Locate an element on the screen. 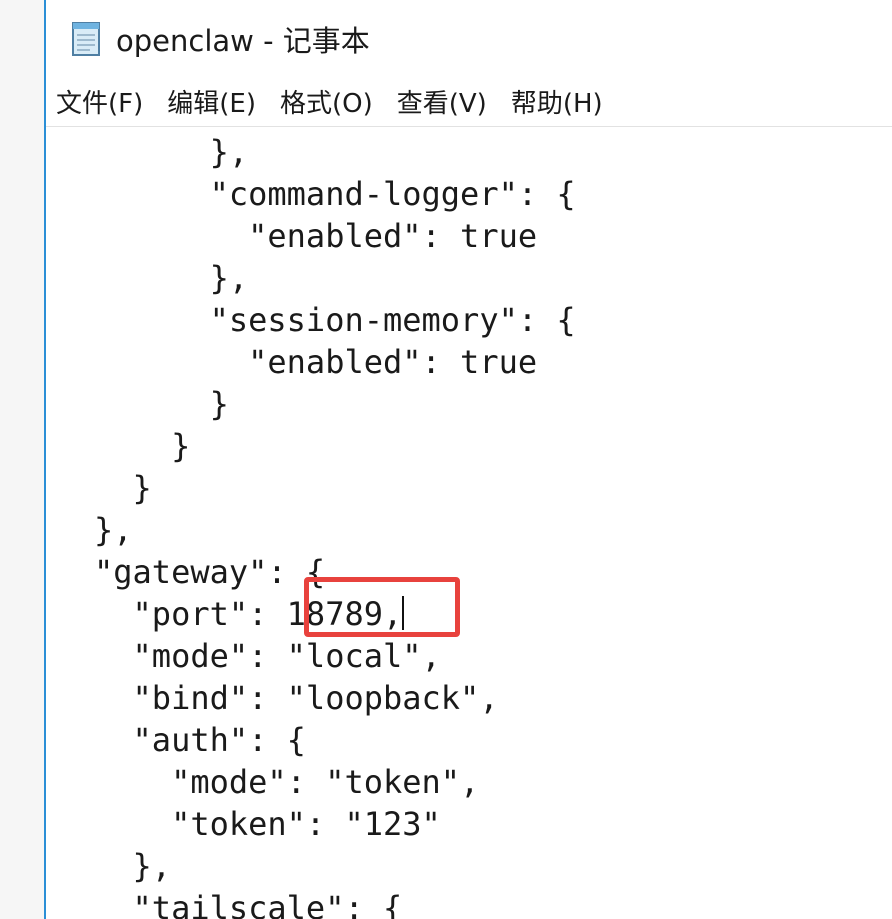  menu-file: 文件(F) is located at coordinates (99, 101).